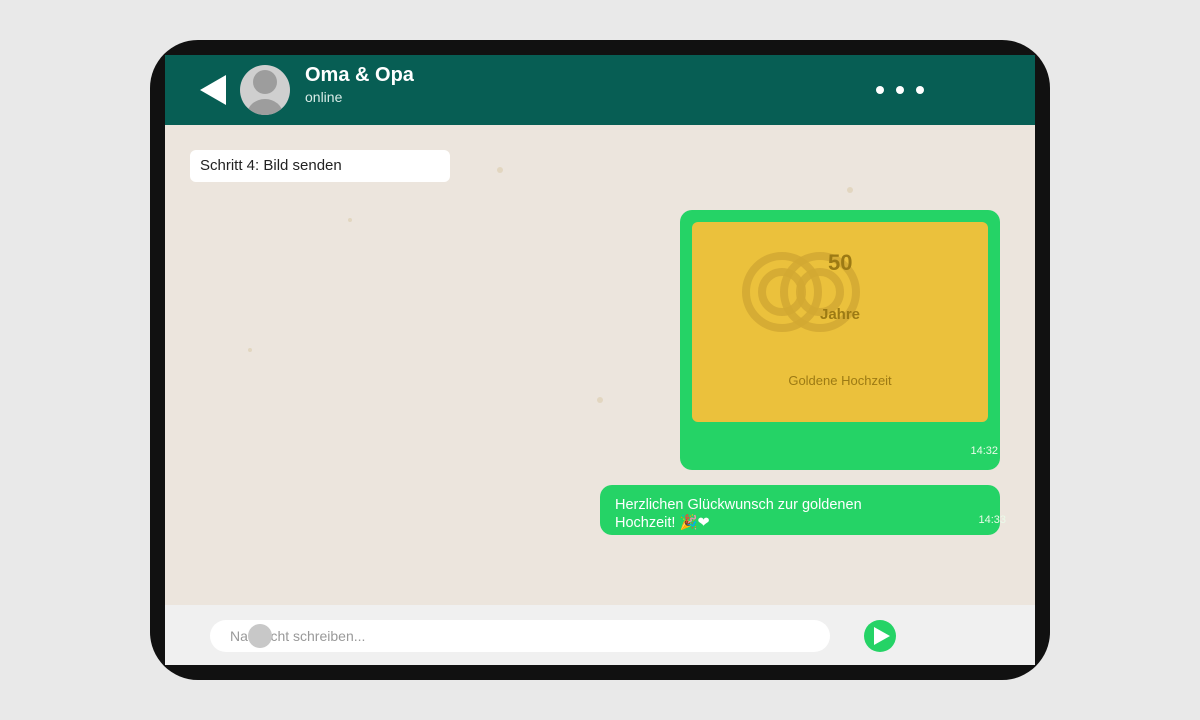 The height and width of the screenshot is (720, 1200). I want to click on person-icon, so click(265, 92).